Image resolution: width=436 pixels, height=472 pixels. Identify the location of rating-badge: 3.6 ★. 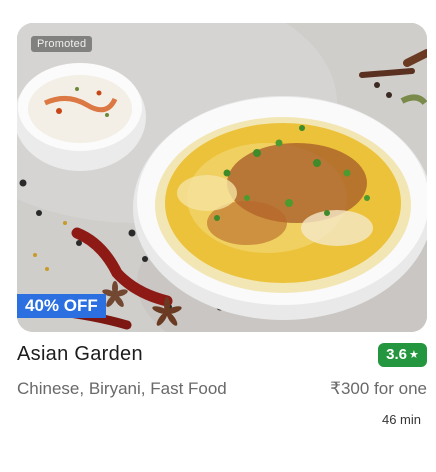
(402, 355).